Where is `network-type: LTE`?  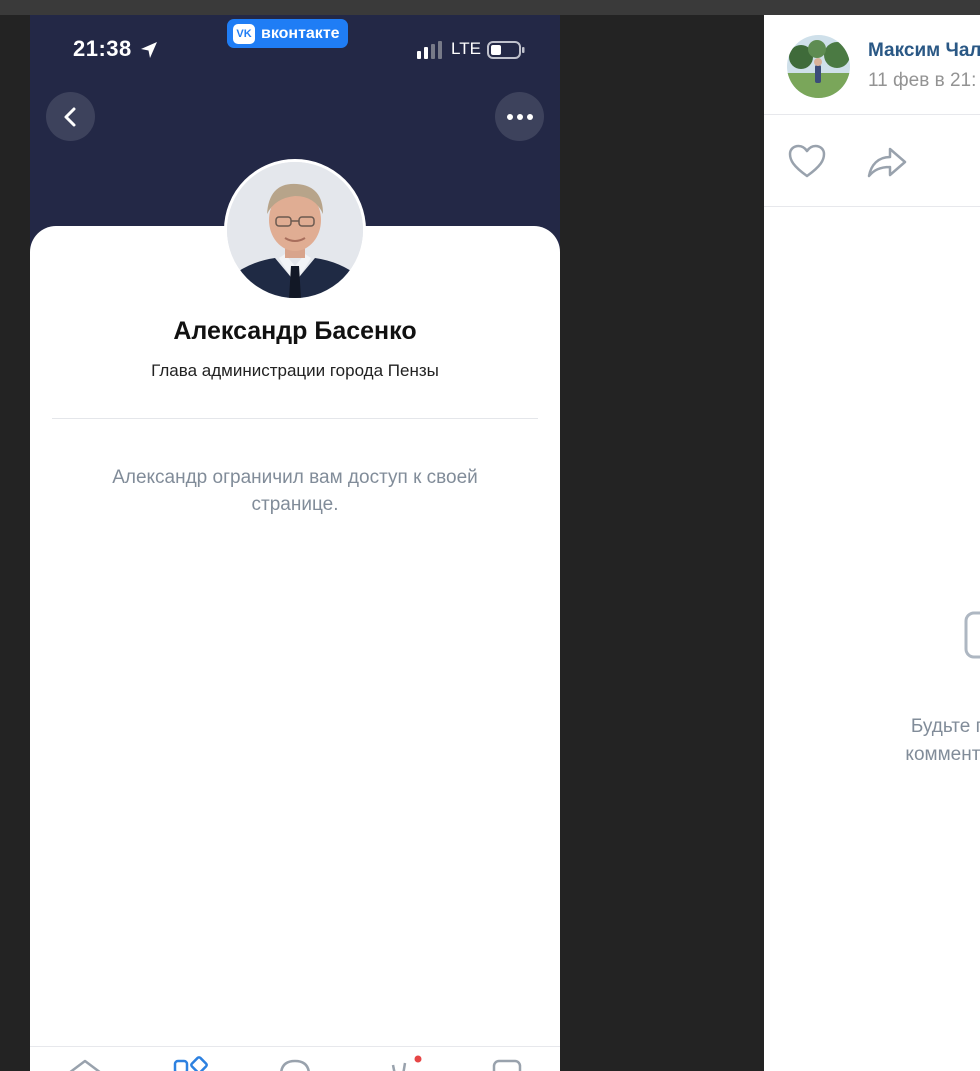 network-type: LTE is located at coordinates (466, 48).